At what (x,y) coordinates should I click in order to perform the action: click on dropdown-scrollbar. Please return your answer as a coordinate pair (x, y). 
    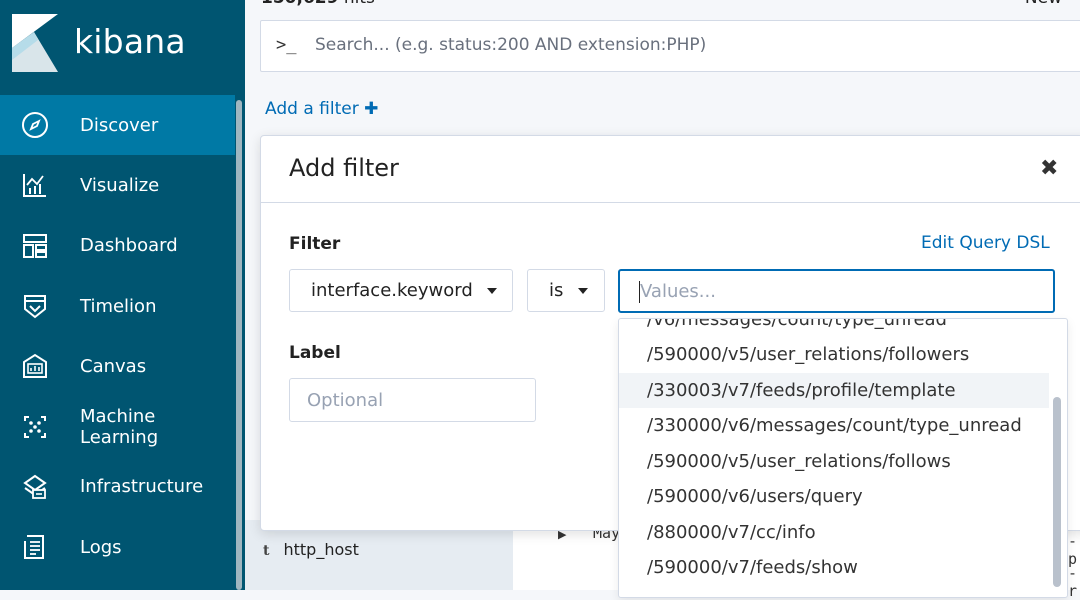
    Looking at the image, I should click on (1057, 492).